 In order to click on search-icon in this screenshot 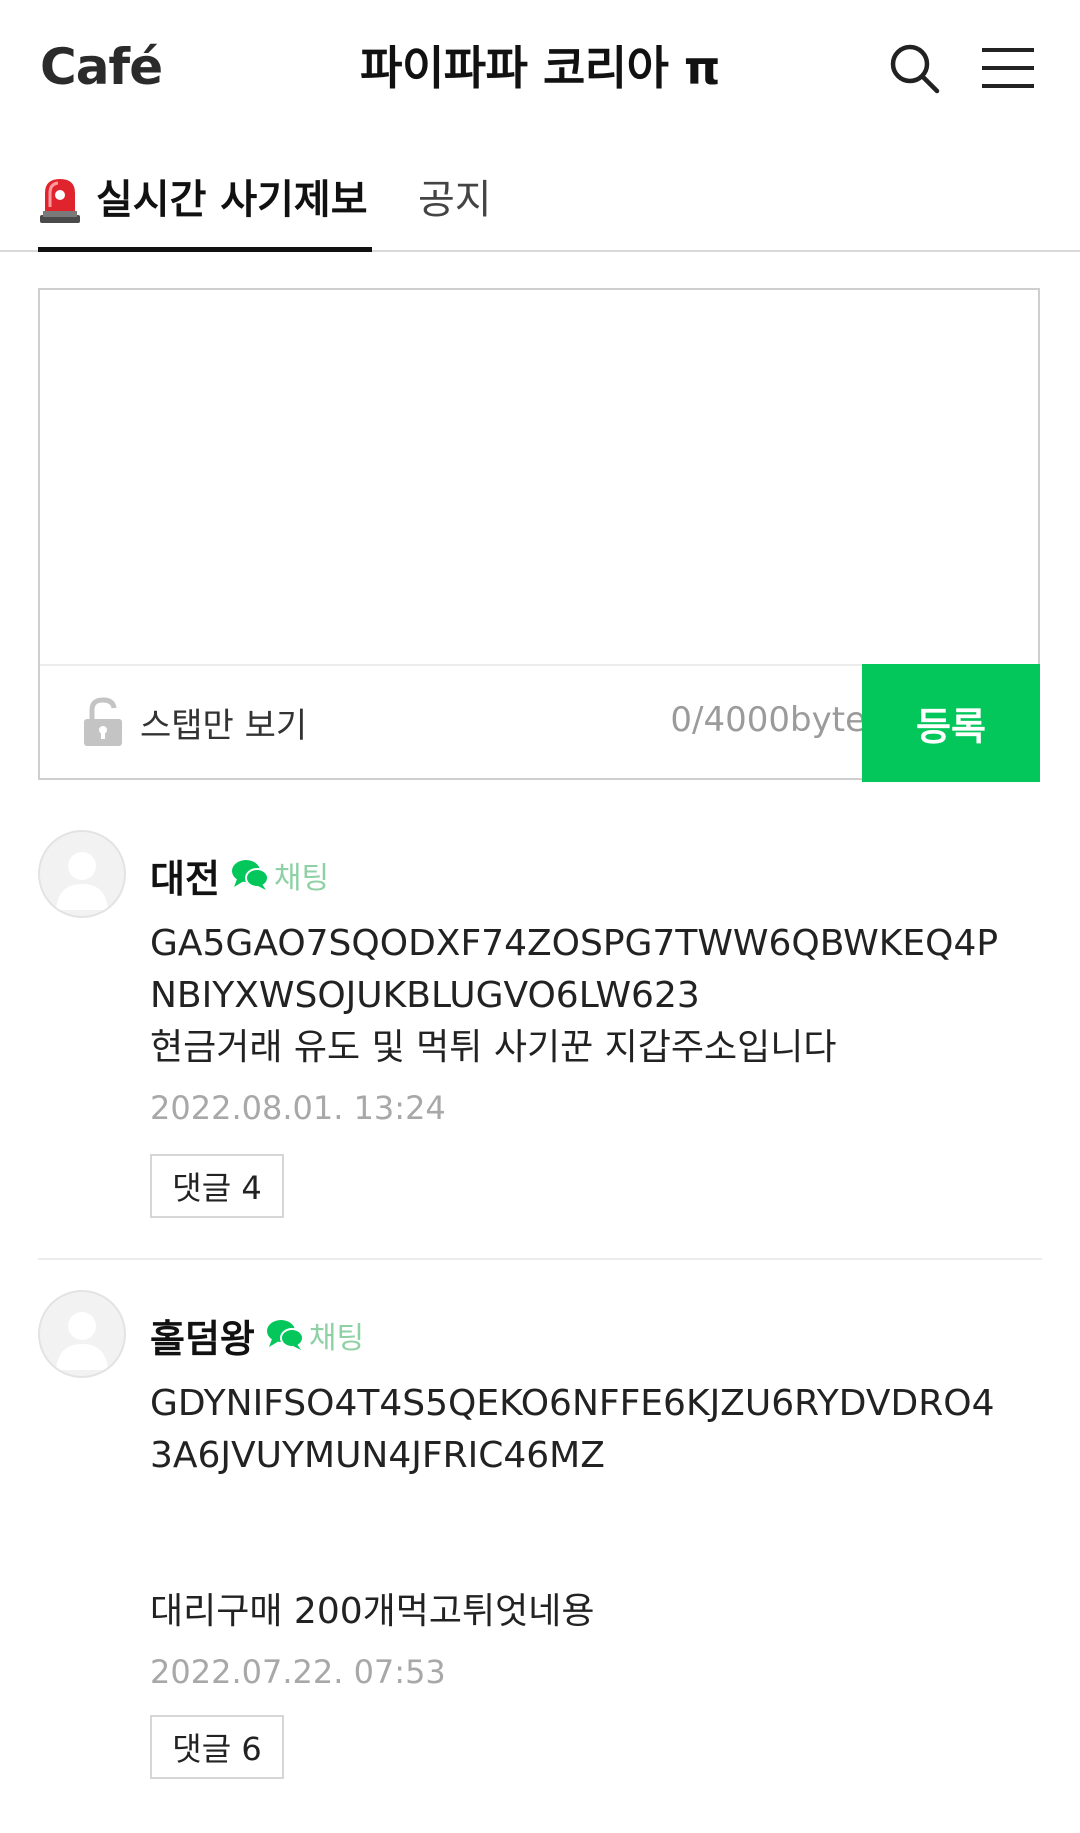, I will do `click(915, 69)`.